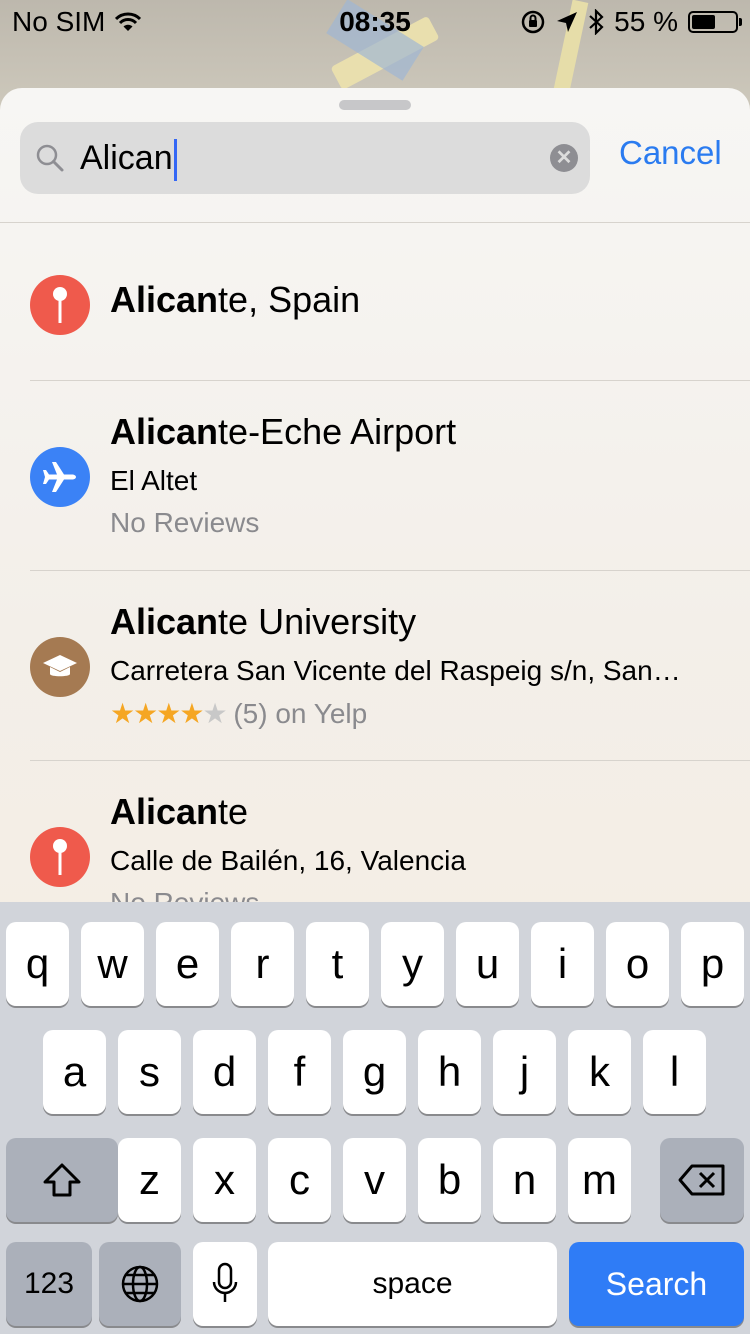 This screenshot has width=750, height=1334. I want to click on dictation-key, so click(225, 1284).